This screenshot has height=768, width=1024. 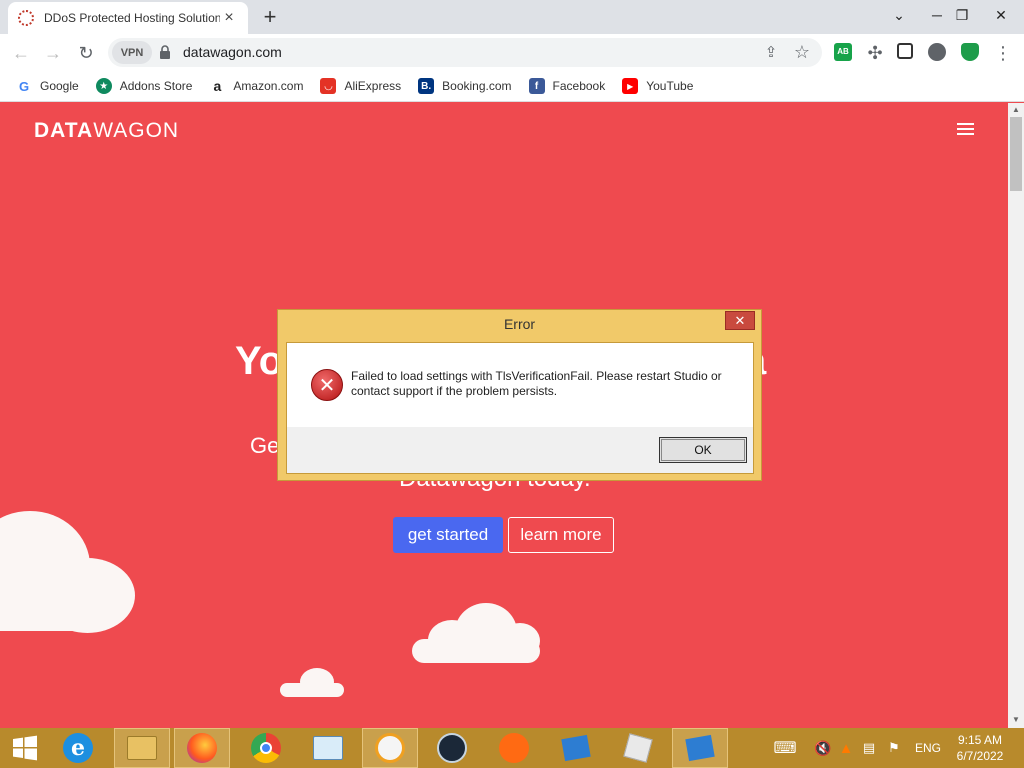 I want to click on tab-title: DDoS Protected Hosting Solution, so click(x=132, y=18).